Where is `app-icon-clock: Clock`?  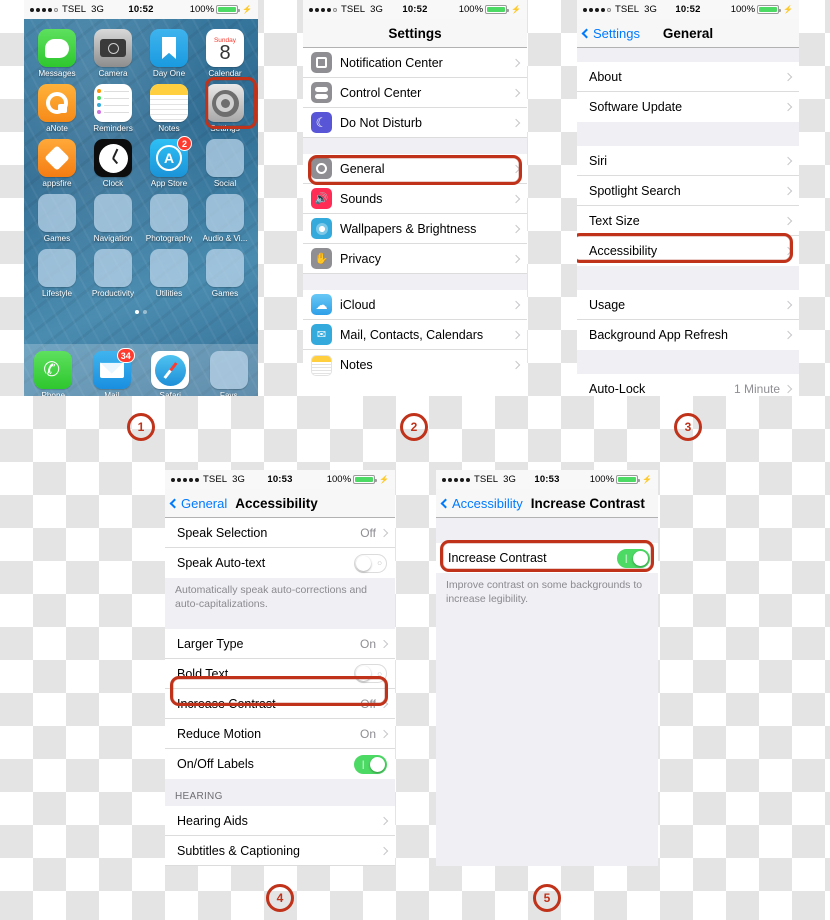
app-icon-clock: Clock is located at coordinates (113, 161).